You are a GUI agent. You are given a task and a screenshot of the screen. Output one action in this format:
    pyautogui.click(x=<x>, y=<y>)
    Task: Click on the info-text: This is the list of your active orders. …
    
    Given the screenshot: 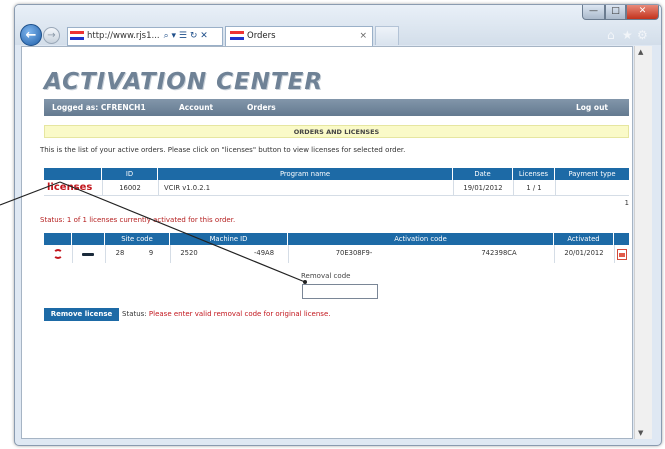 What is the action you would take?
    pyautogui.click(x=223, y=150)
    